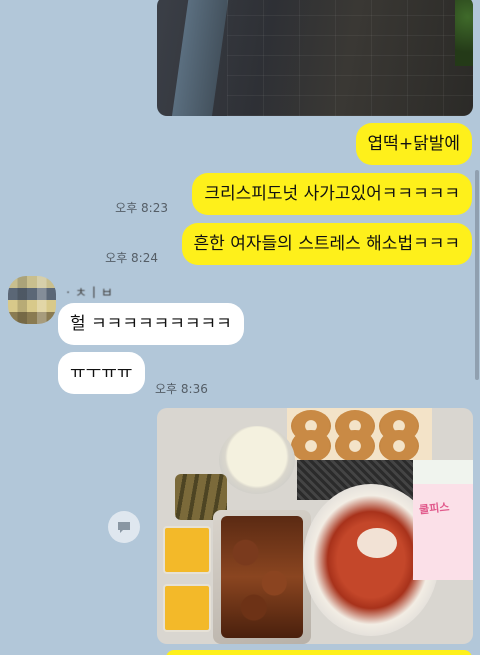 Image resolution: width=480 pixels, height=655 pixels. I want to click on photo-plant, so click(464, 33).